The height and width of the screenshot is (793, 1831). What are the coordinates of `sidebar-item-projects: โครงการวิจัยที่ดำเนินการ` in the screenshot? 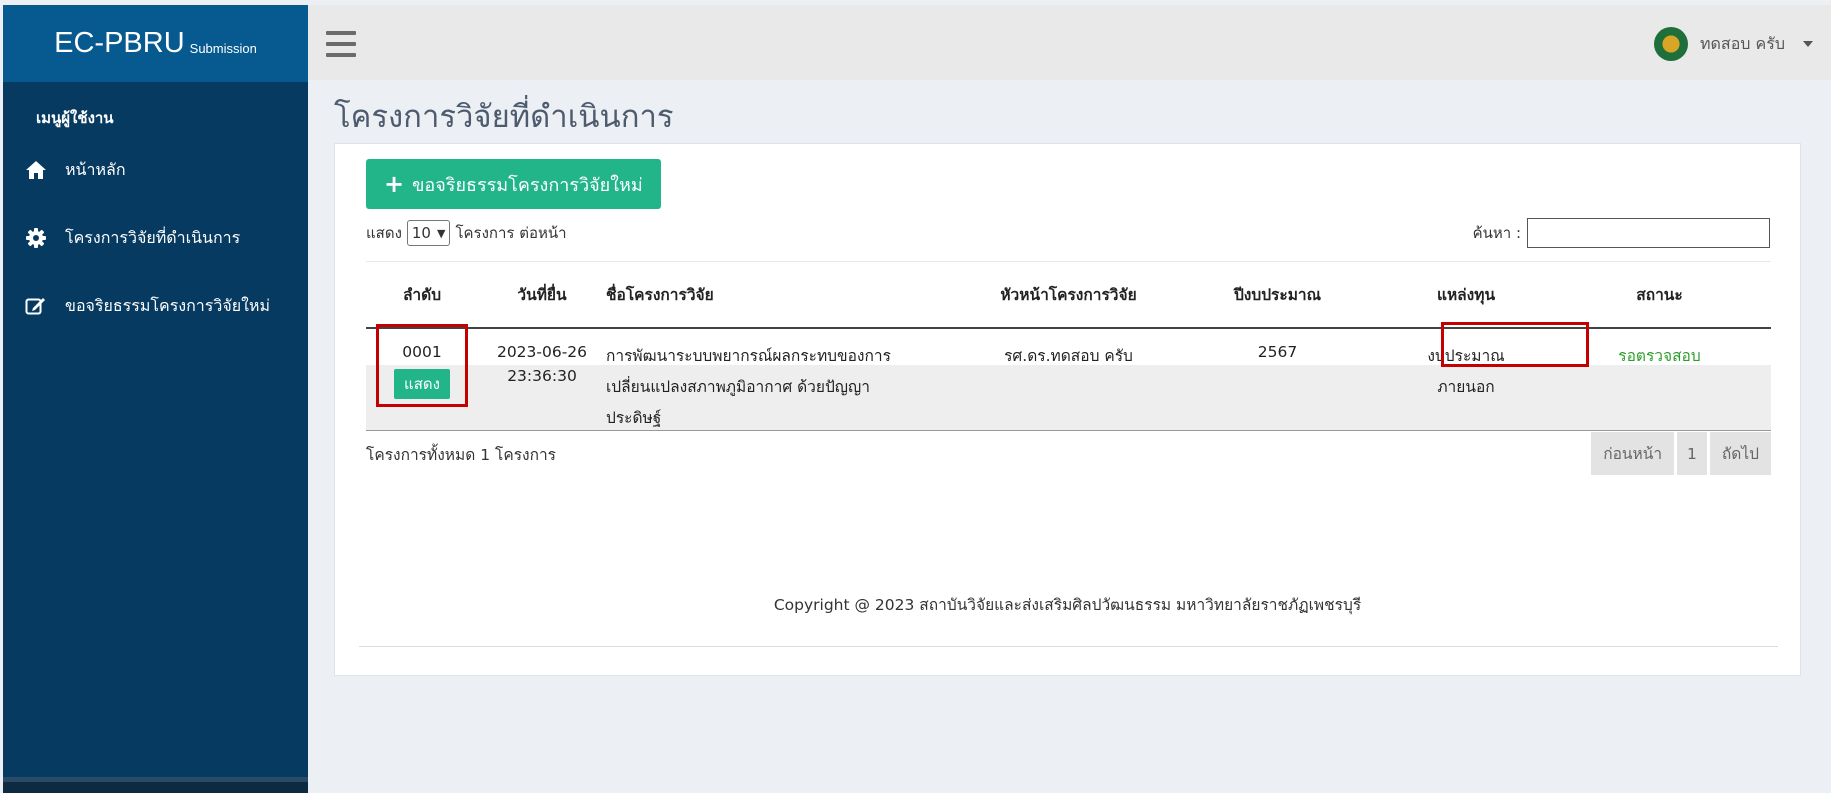 It's located at (155, 238).